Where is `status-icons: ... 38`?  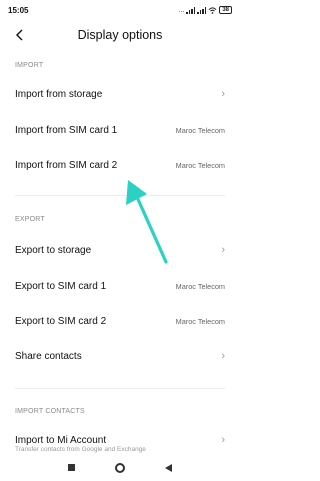
status-icons: ... 38 is located at coordinates (205, 10).